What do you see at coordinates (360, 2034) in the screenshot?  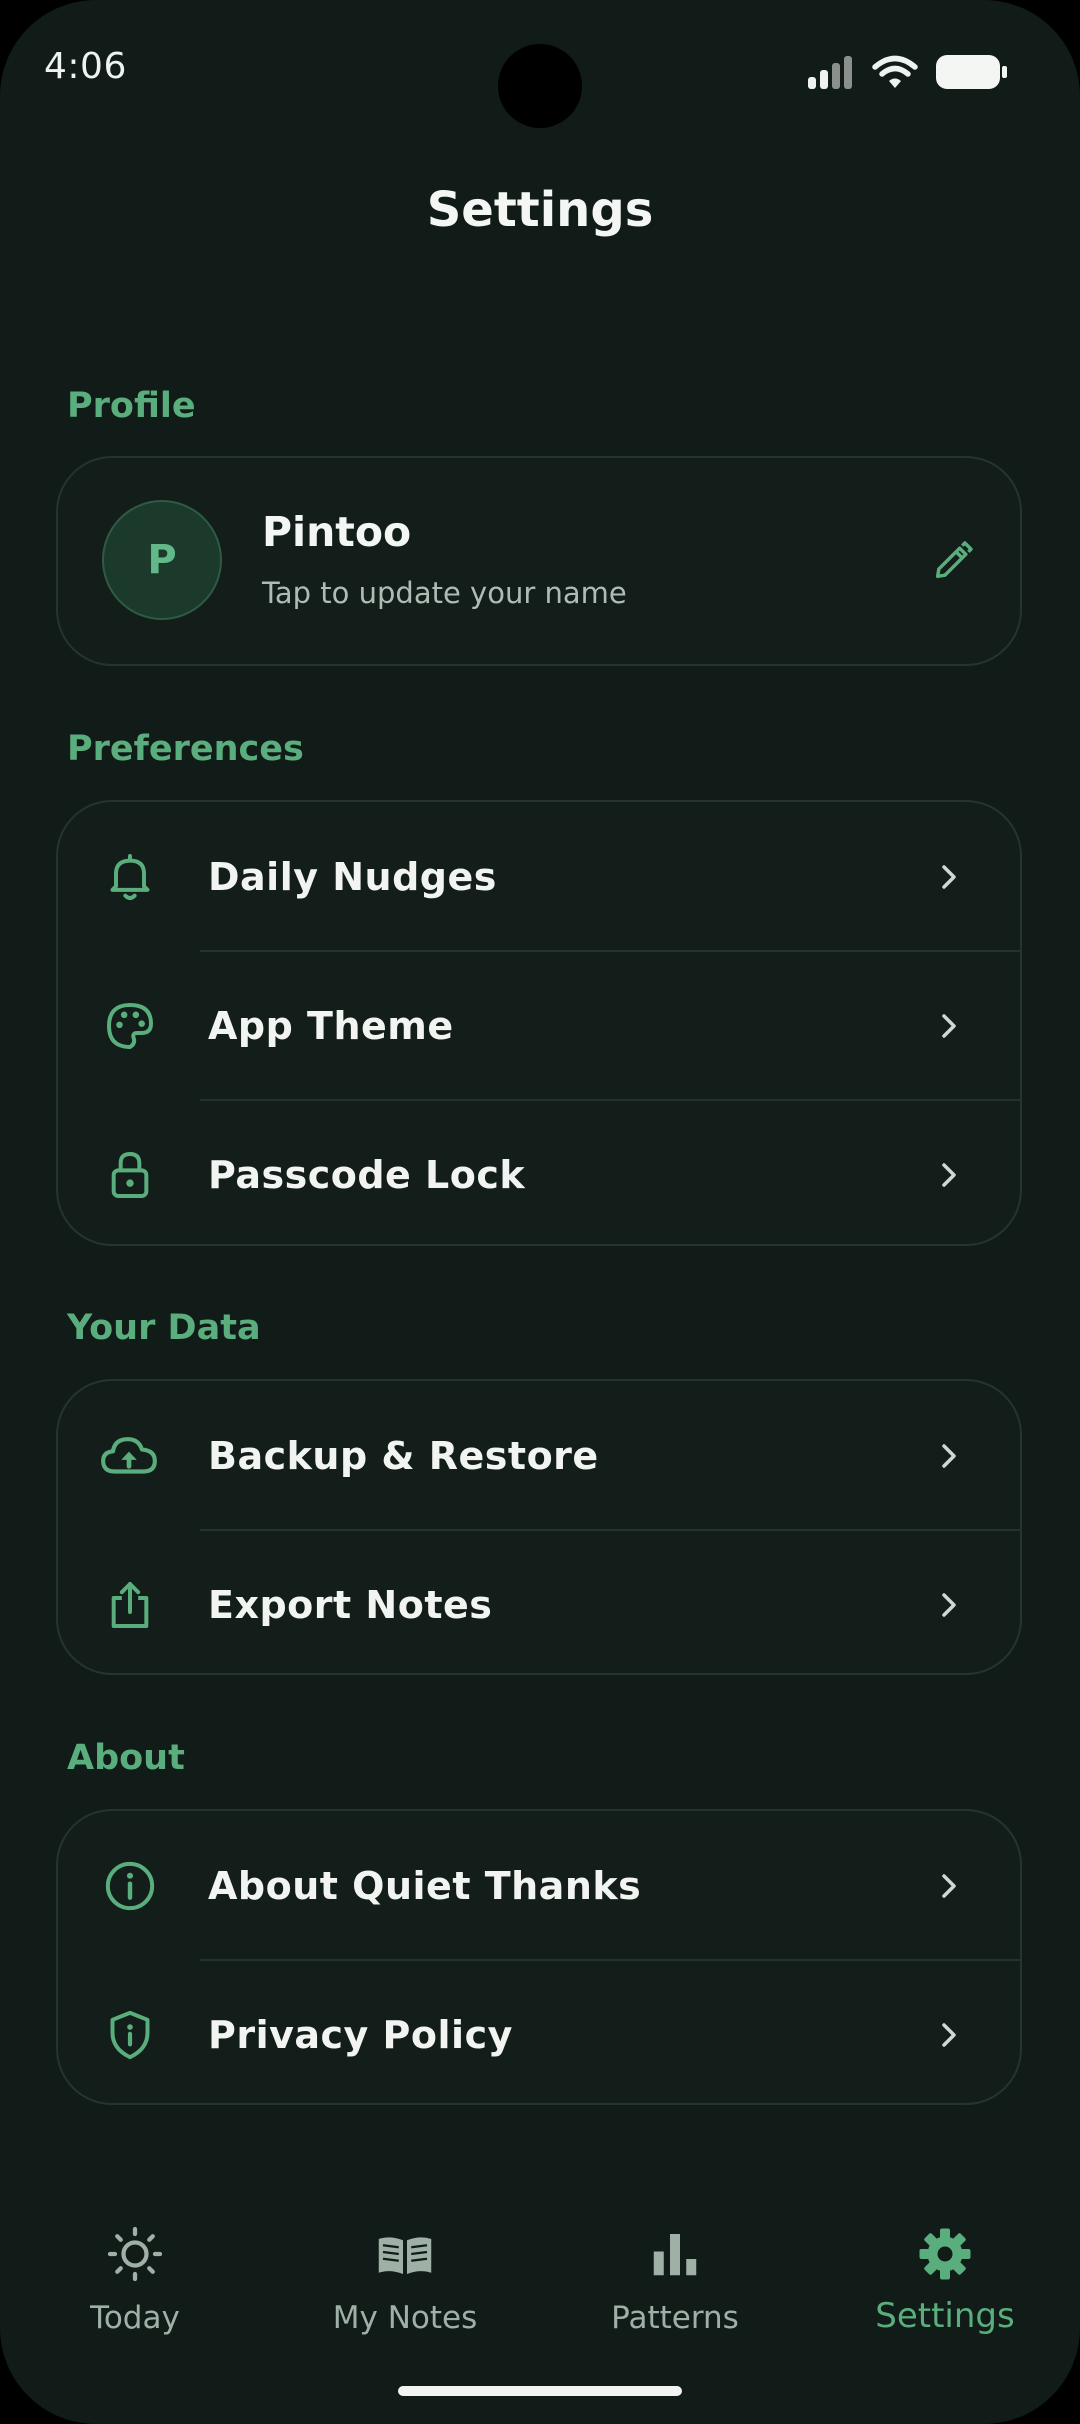 I see `settings-row-label: Privacy Policy` at bounding box center [360, 2034].